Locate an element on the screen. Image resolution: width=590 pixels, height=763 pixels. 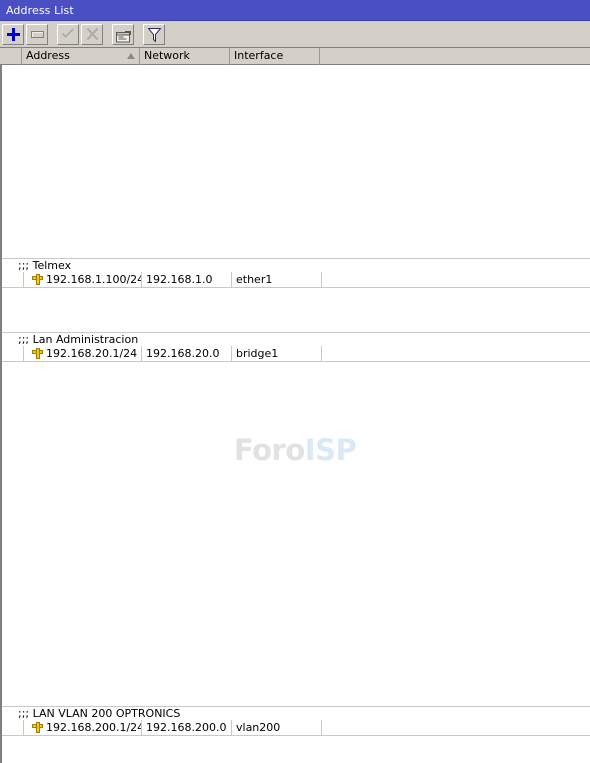
remove-button is located at coordinates (37, 34).